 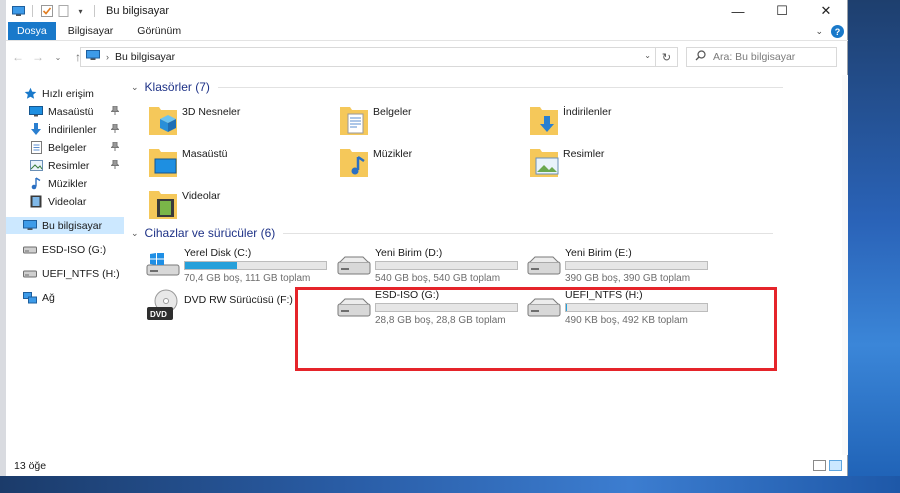 What do you see at coordinates (38, 57) in the screenshot?
I see `forward-arrow-icon: →` at bounding box center [38, 57].